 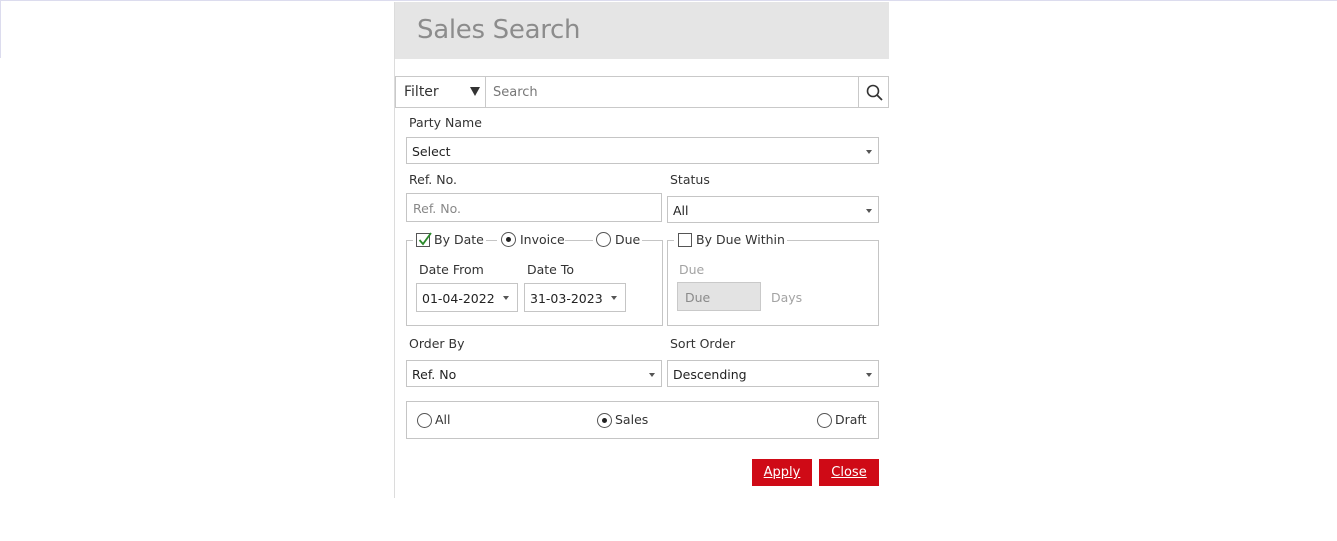 I want to click on due-radio, so click(x=603, y=239).